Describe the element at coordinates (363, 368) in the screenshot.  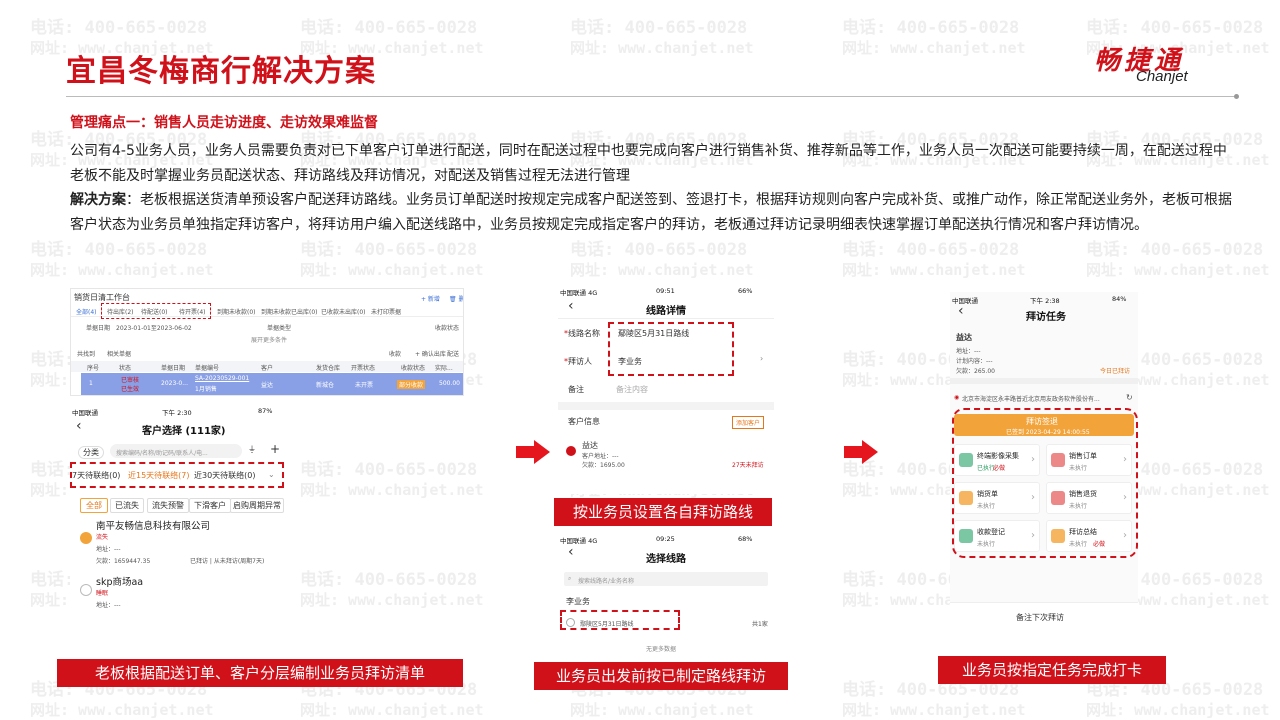
I see `col-invoice: 开票状态` at that location.